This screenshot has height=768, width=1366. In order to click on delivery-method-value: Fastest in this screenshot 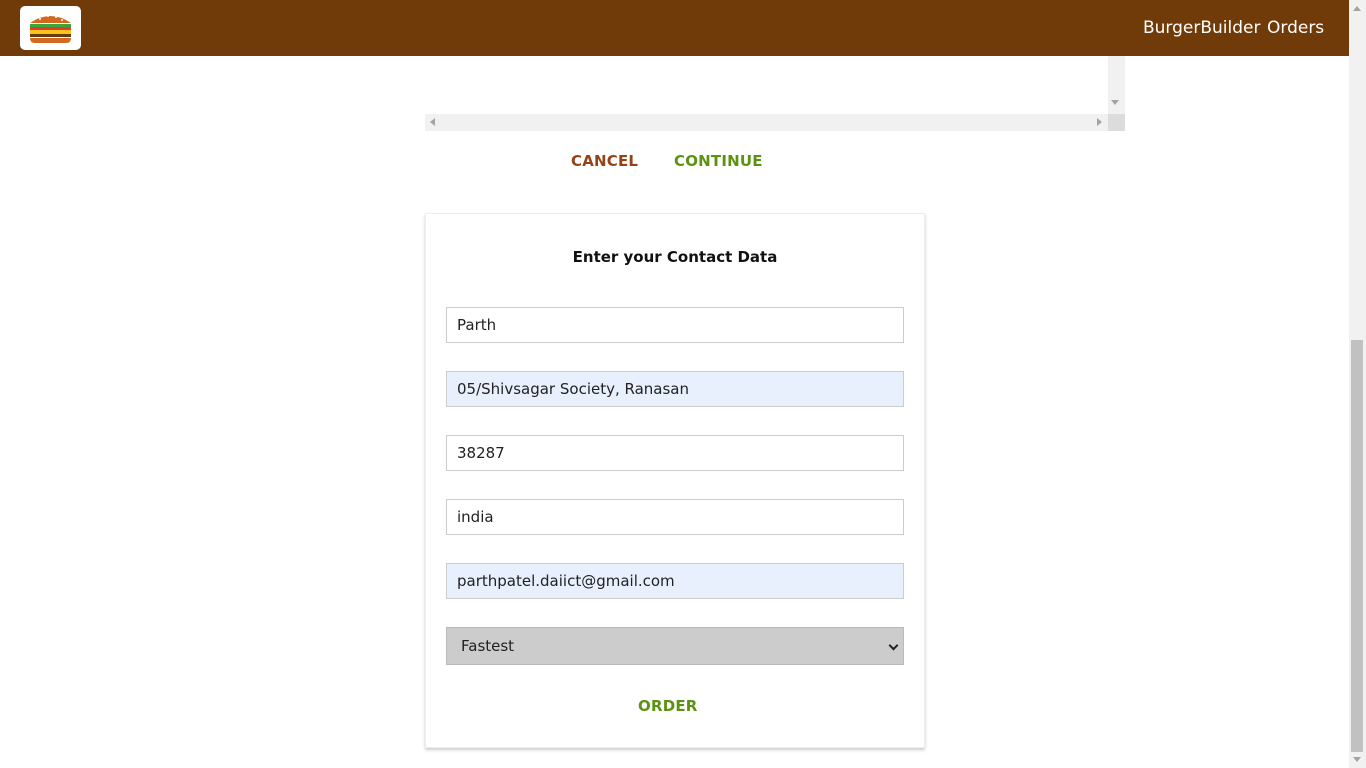, I will do `click(488, 646)`.